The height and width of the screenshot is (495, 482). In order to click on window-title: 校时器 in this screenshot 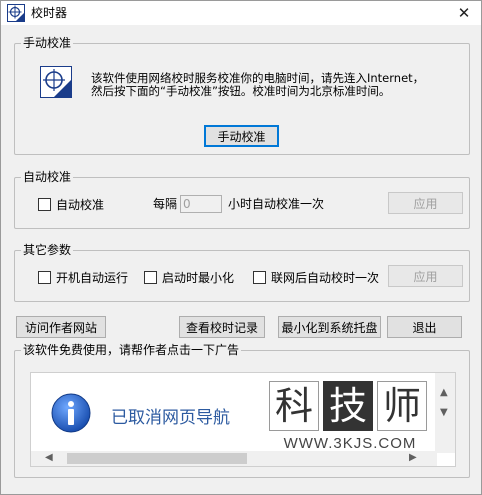, I will do `click(49, 13)`.